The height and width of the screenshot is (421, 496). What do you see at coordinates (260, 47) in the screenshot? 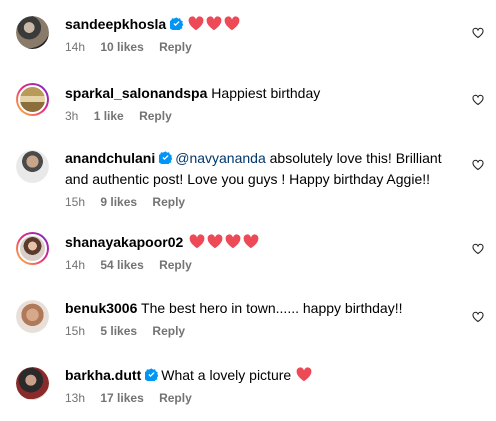
I see `comment-meta: 14h 10 likes Reply` at bounding box center [260, 47].